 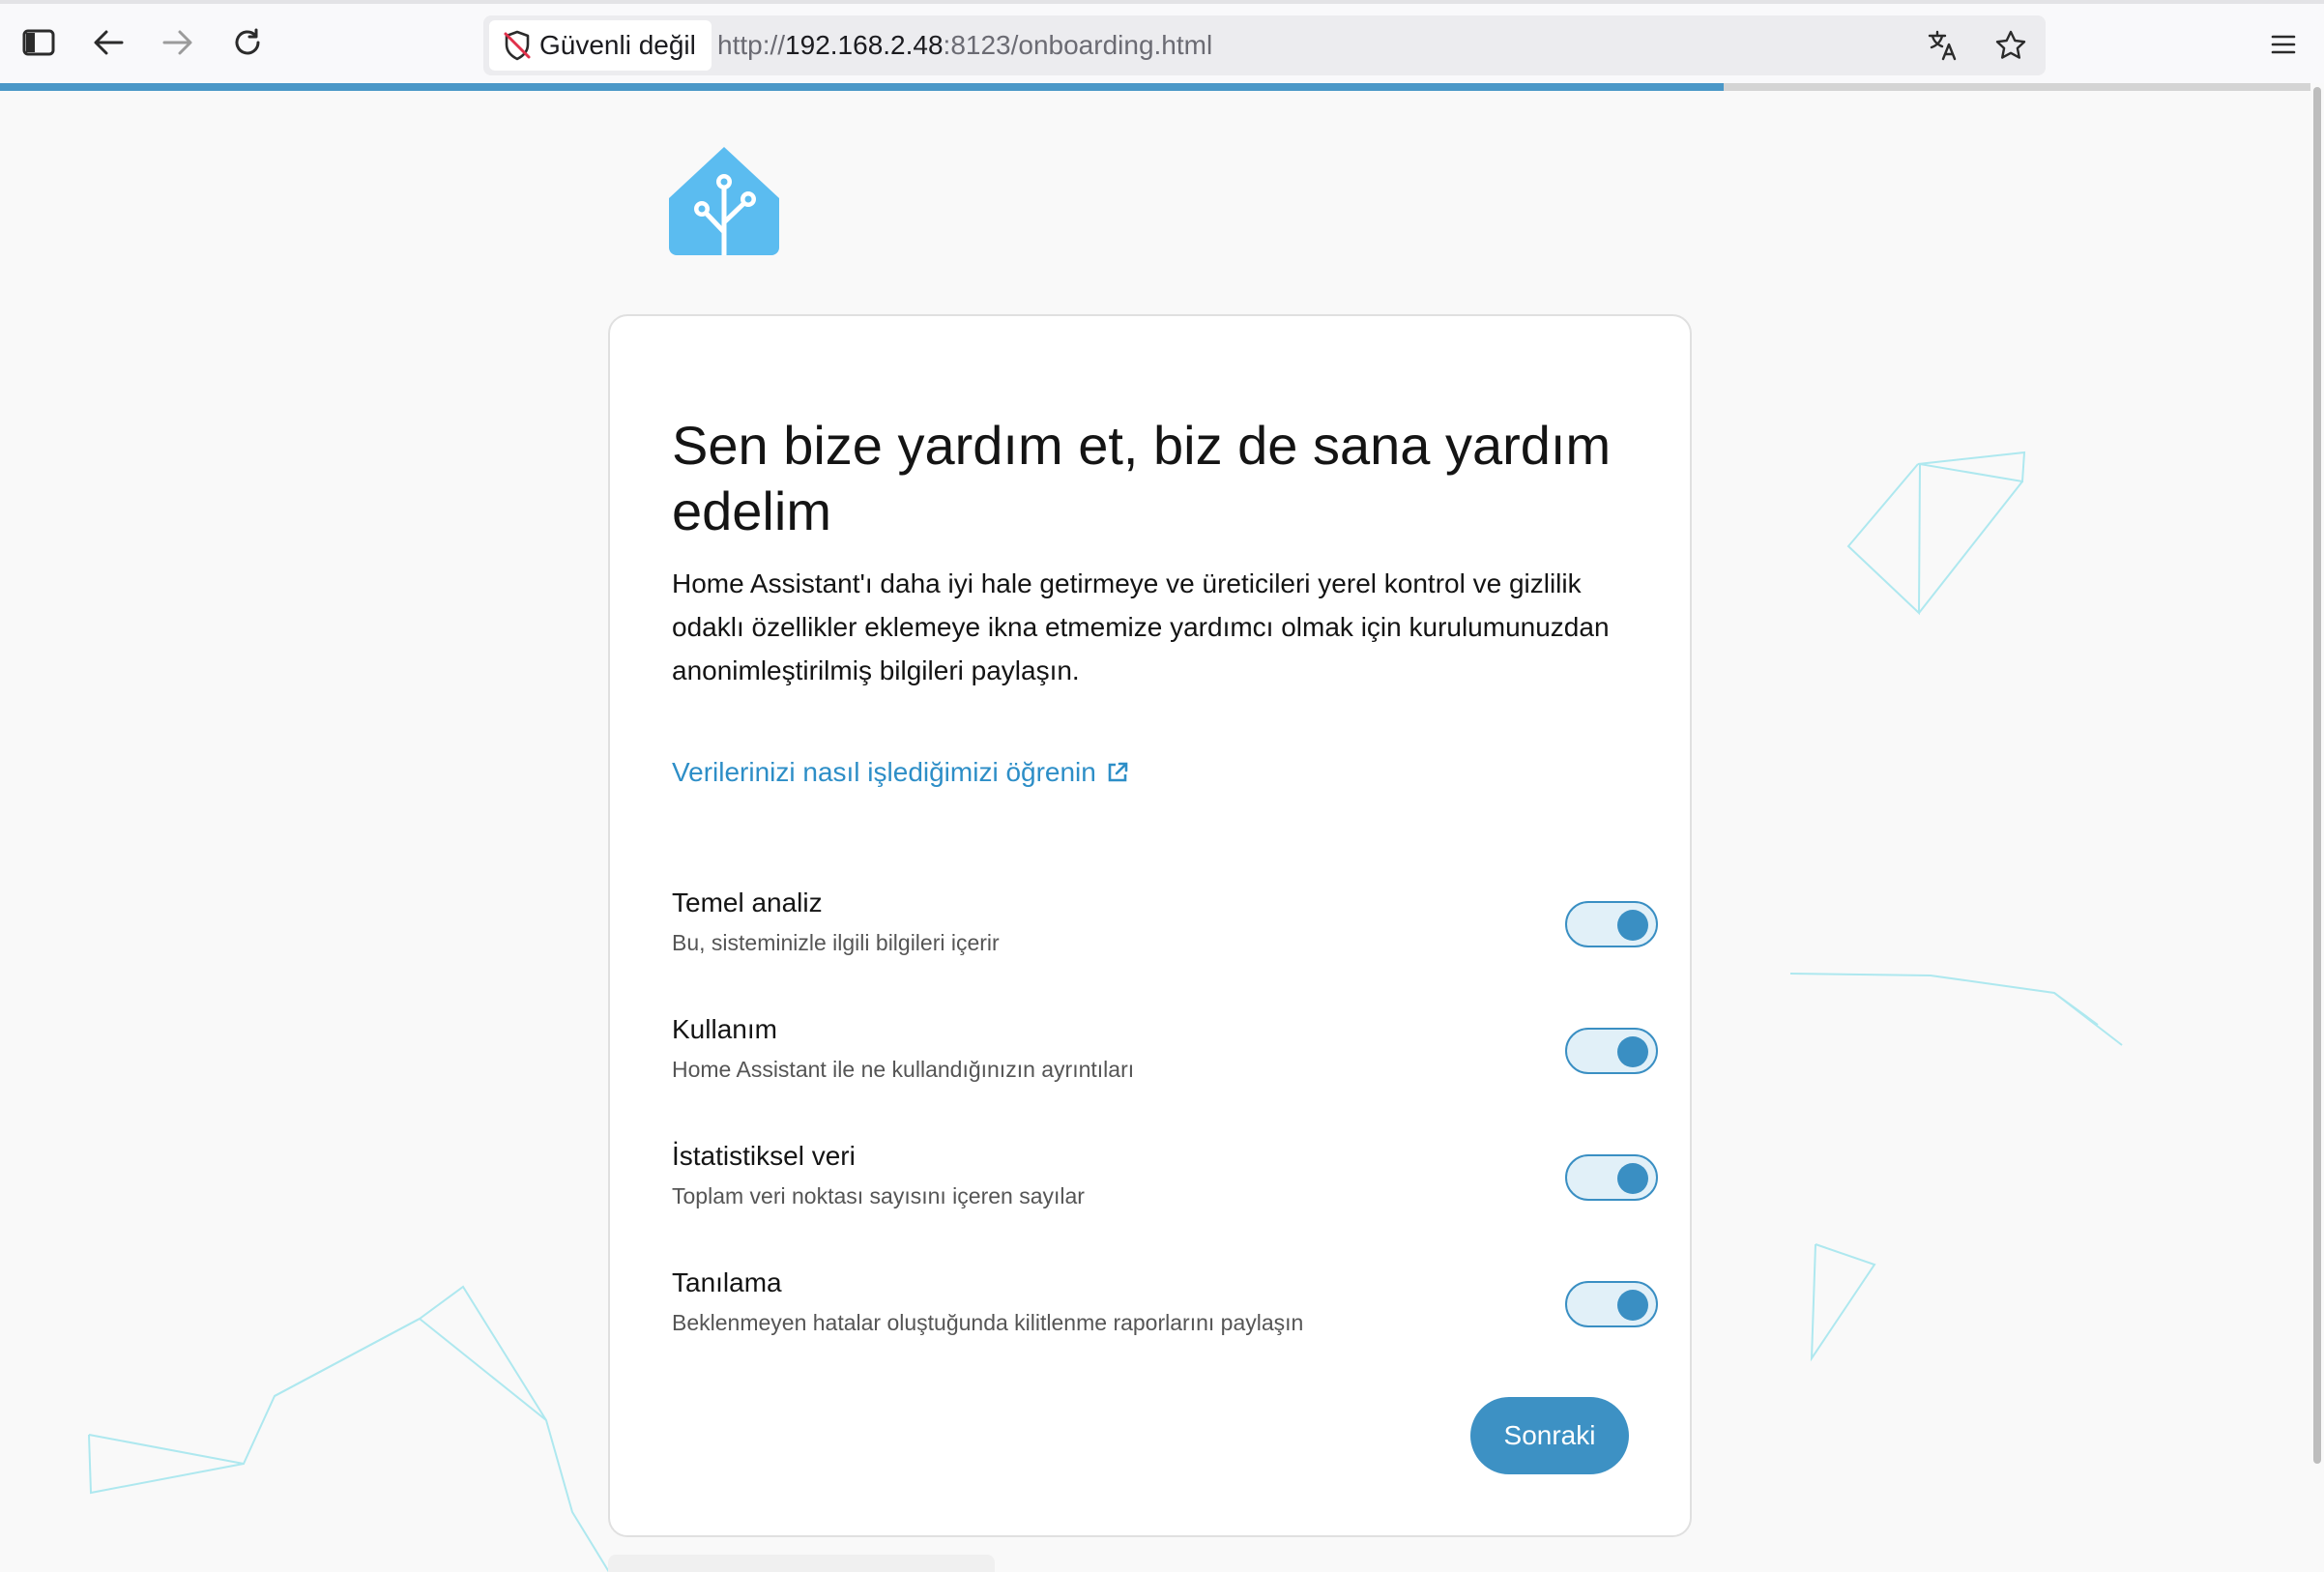 What do you see at coordinates (1117, 772) in the screenshot?
I see `external-link-icon` at bounding box center [1117, 772].